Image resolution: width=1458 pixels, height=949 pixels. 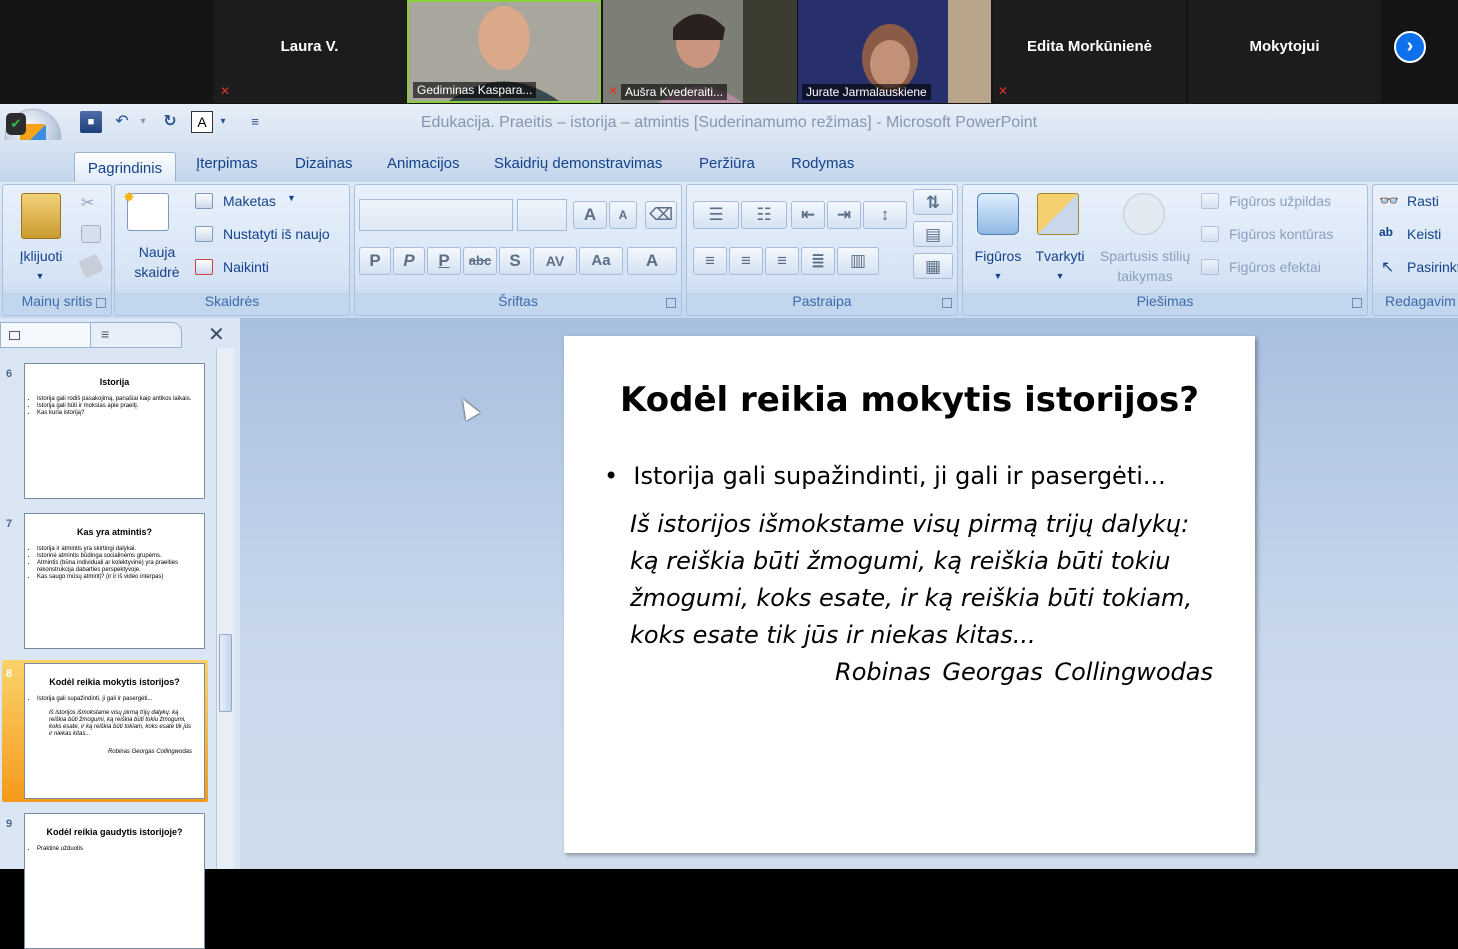 I want to click on change-case-button: Aa, so click(x=601, y=261).